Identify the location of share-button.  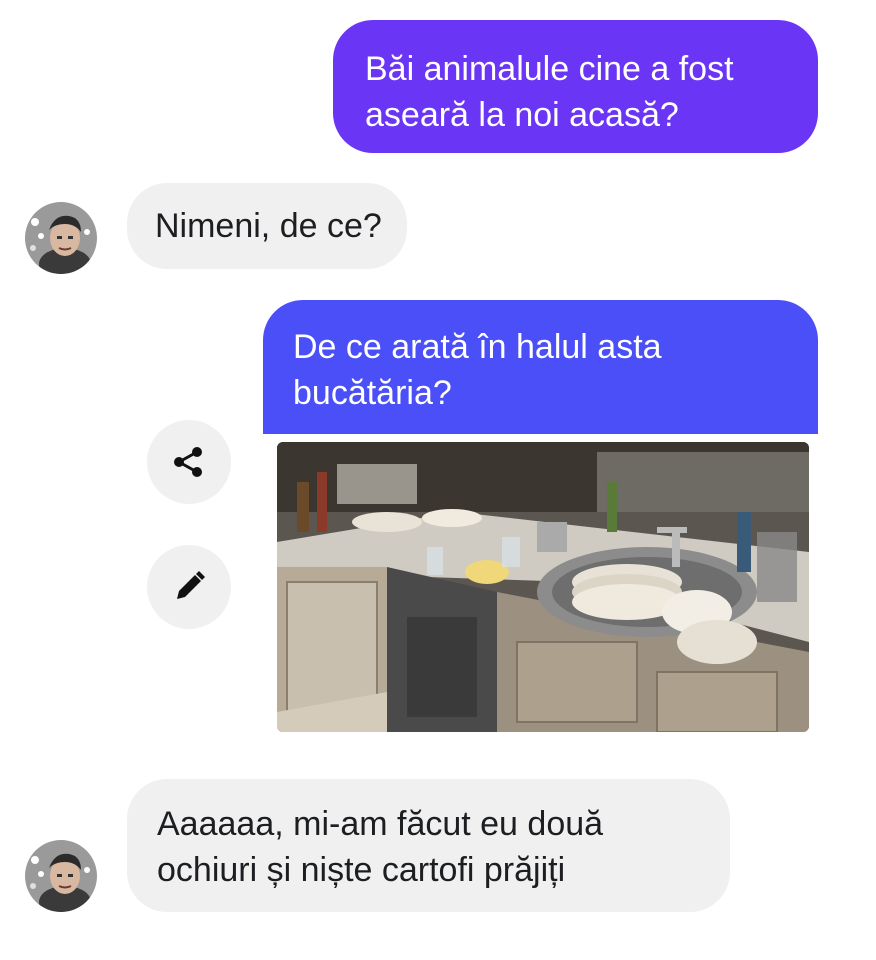
(189, 462).